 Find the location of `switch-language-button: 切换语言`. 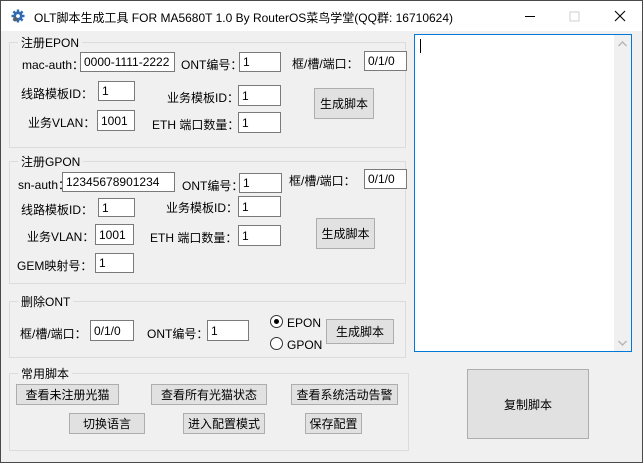

switch-language-button: 切换语言 is located at coordinates (107, 423).